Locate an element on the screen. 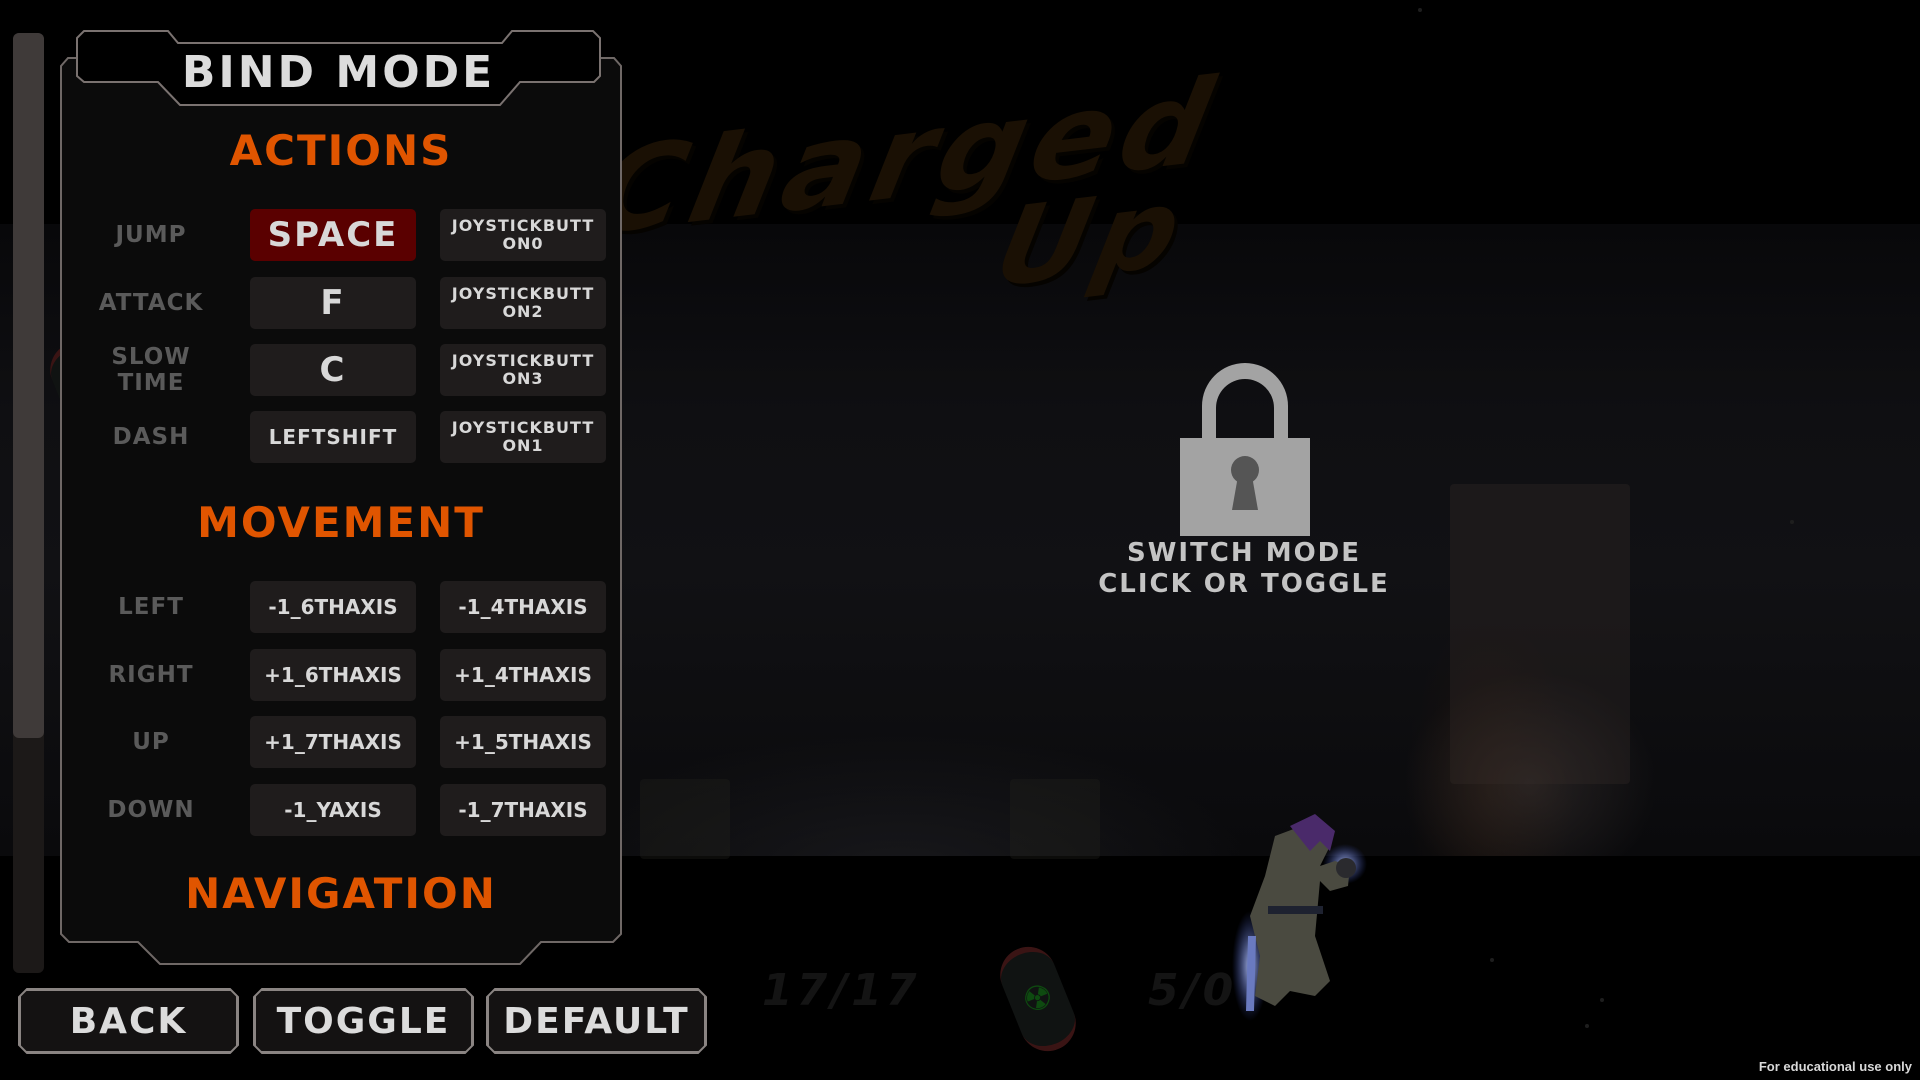 The width and height of the screenshot is (1920, 1080). player-character is located at coordinates (1299, 917).